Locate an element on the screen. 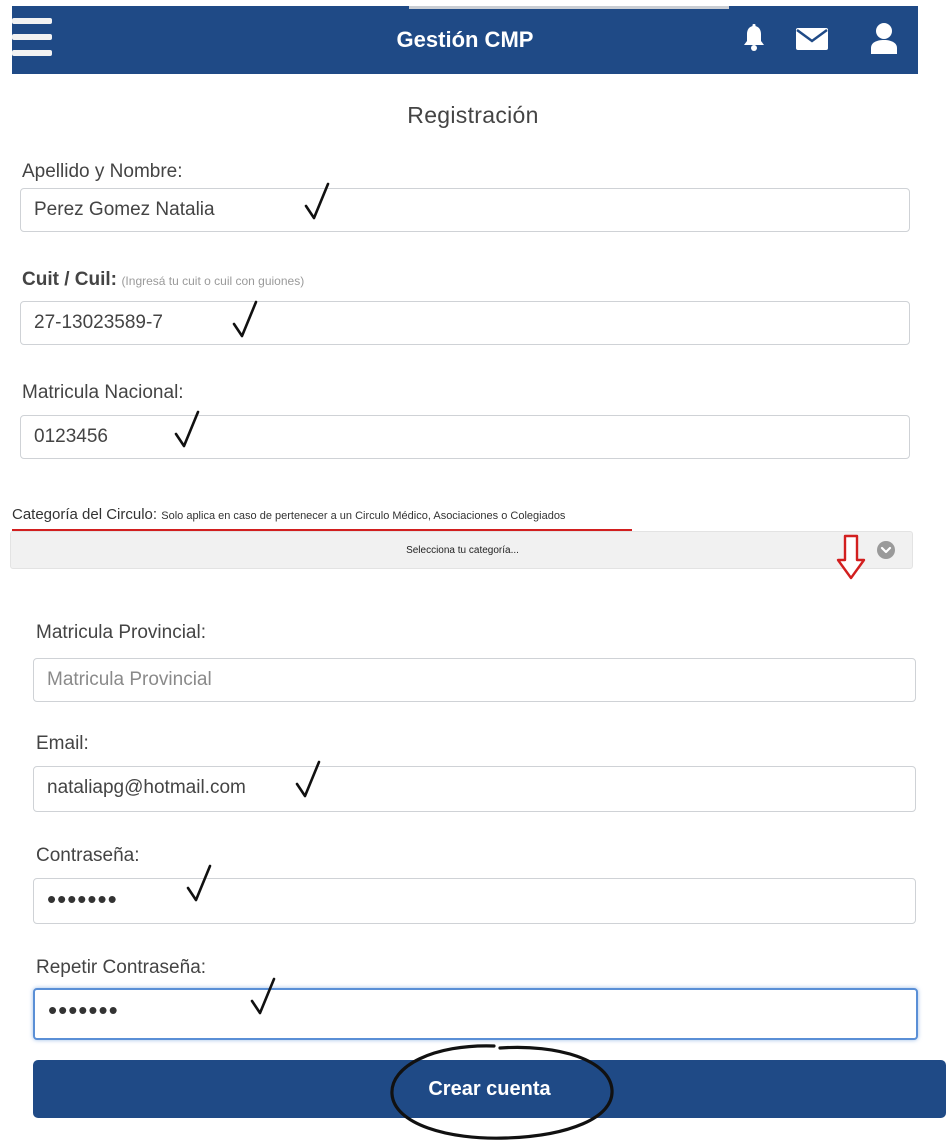  page-title: Registración is located at coordinates (473, 115).